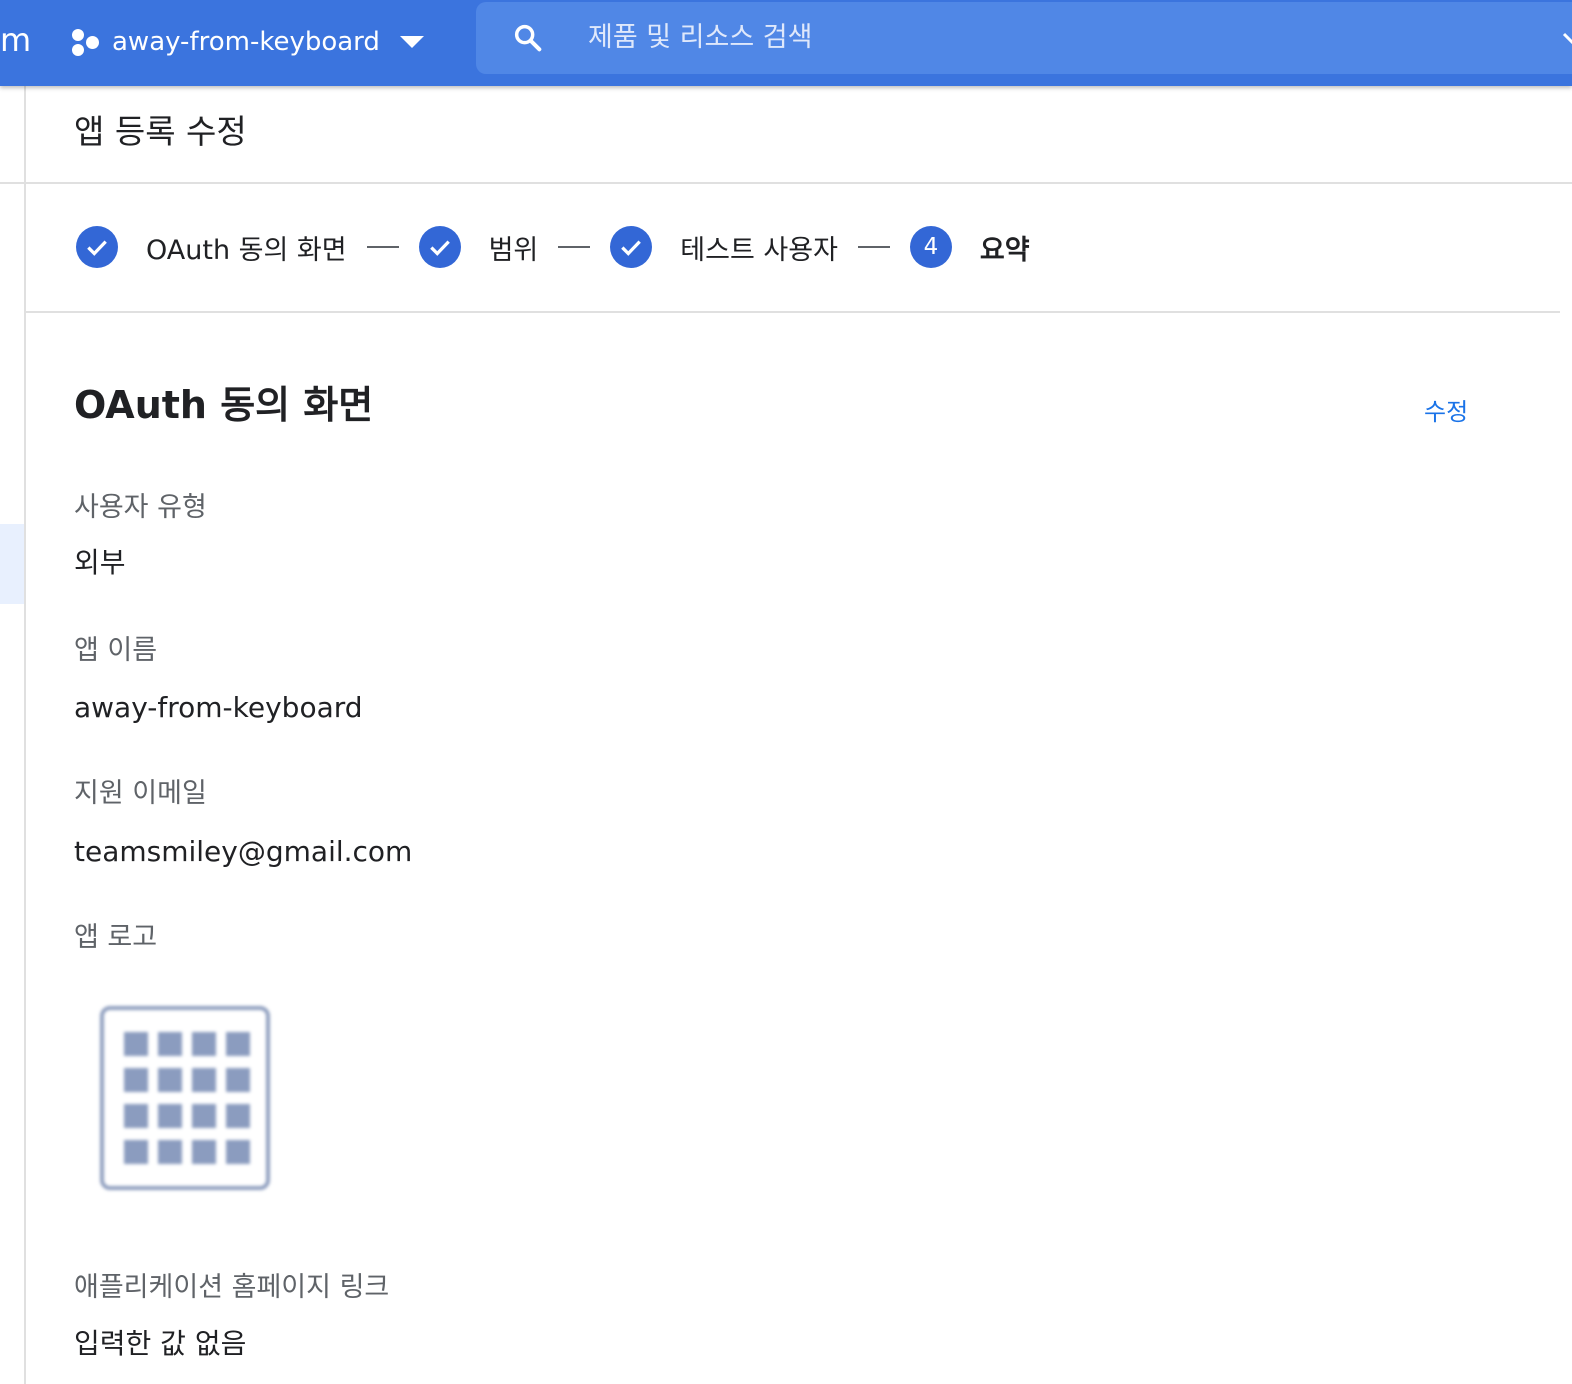 Image resolution: width=1572 pixels, height=1384 pixels. I want to click on step-test-users: 테스트 사용자, so click(724, 247).